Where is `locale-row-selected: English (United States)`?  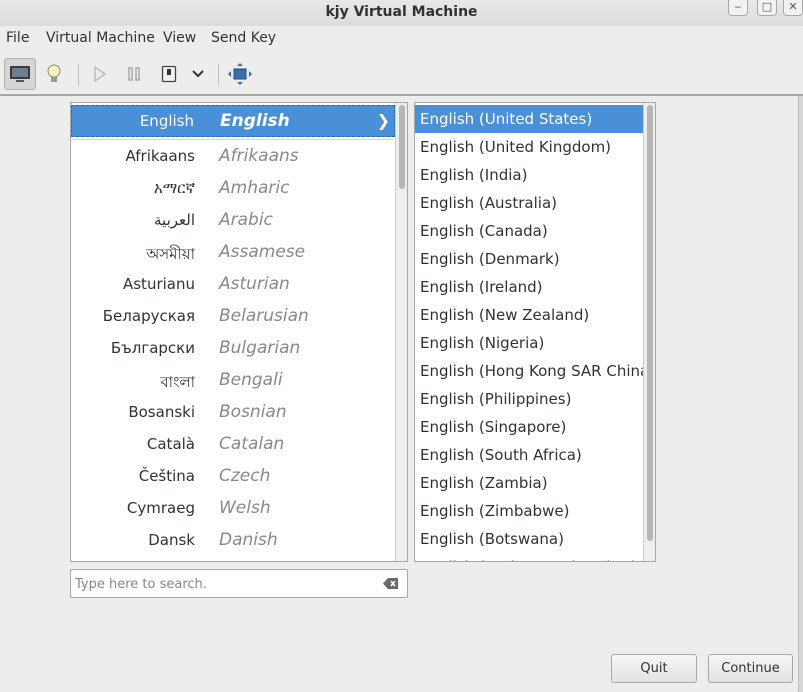
locale-row-selected: English (United States) is located at coordinates (529, 119).